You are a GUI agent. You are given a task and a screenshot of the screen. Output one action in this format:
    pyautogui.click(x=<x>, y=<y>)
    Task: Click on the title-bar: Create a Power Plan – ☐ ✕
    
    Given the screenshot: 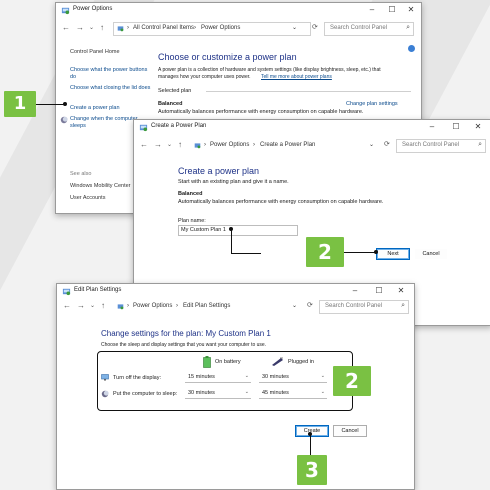 What is the action you would take?
    pyautogui.click(x=312, y=127)
    